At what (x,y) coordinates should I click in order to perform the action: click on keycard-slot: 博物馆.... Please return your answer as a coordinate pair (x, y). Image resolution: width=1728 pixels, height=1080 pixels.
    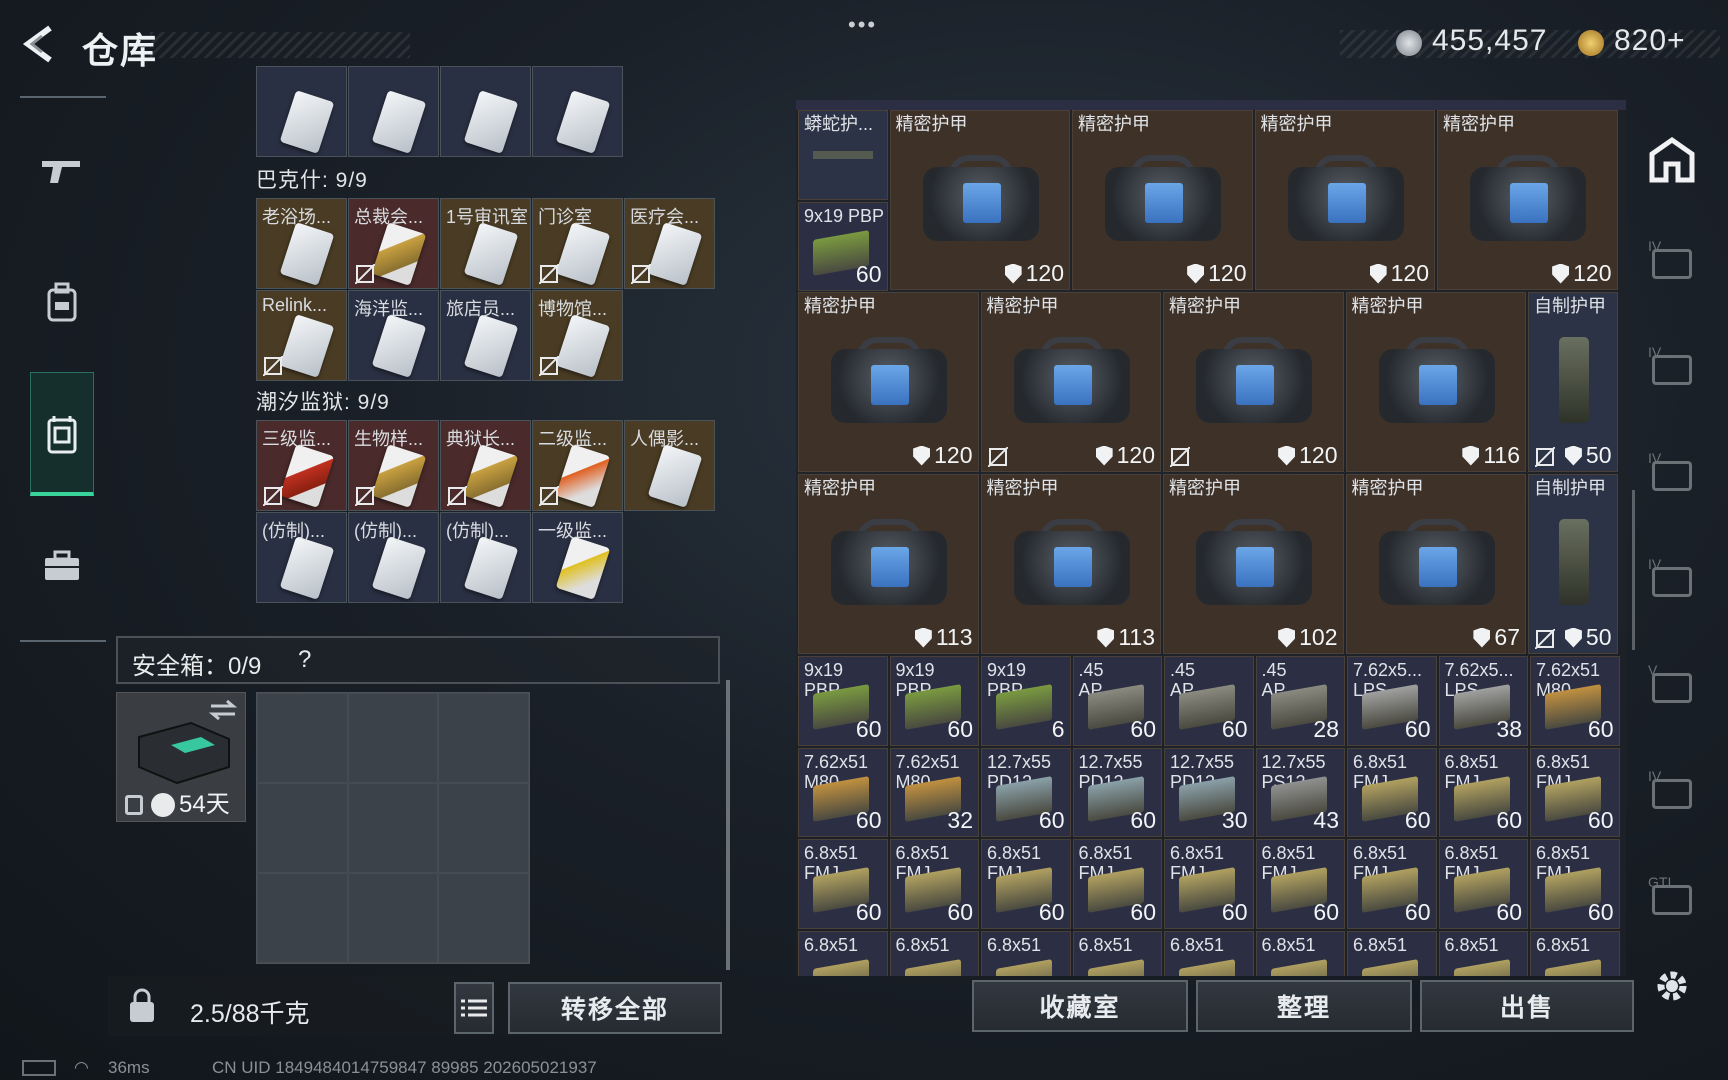
    Looking at the image, I should click on (577, 335).